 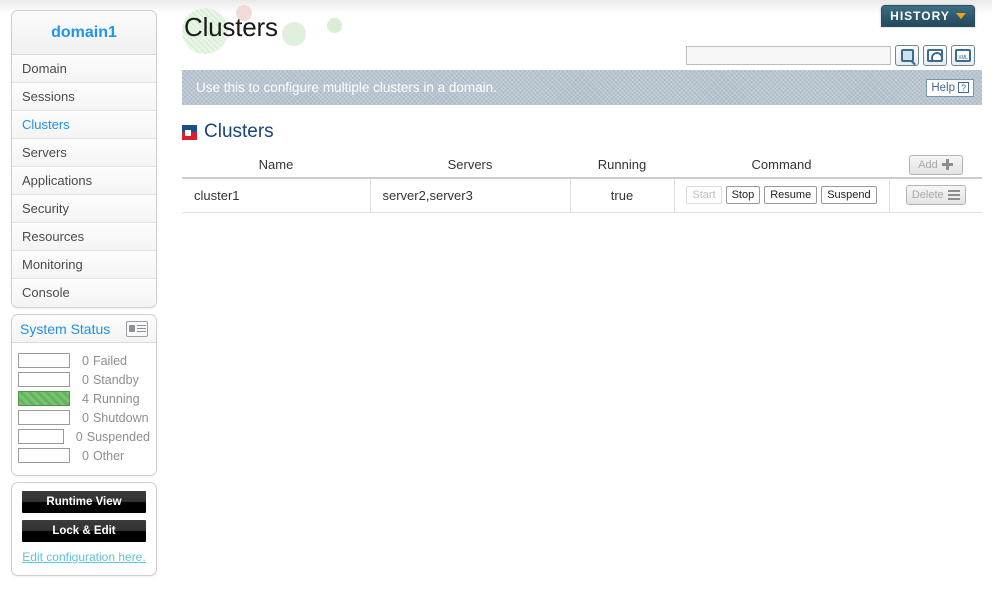 What do you see at coordinates (44, 68) in the screenshot?
I see `sidebar-item-label: Domain` at bounding box center [44, 68].